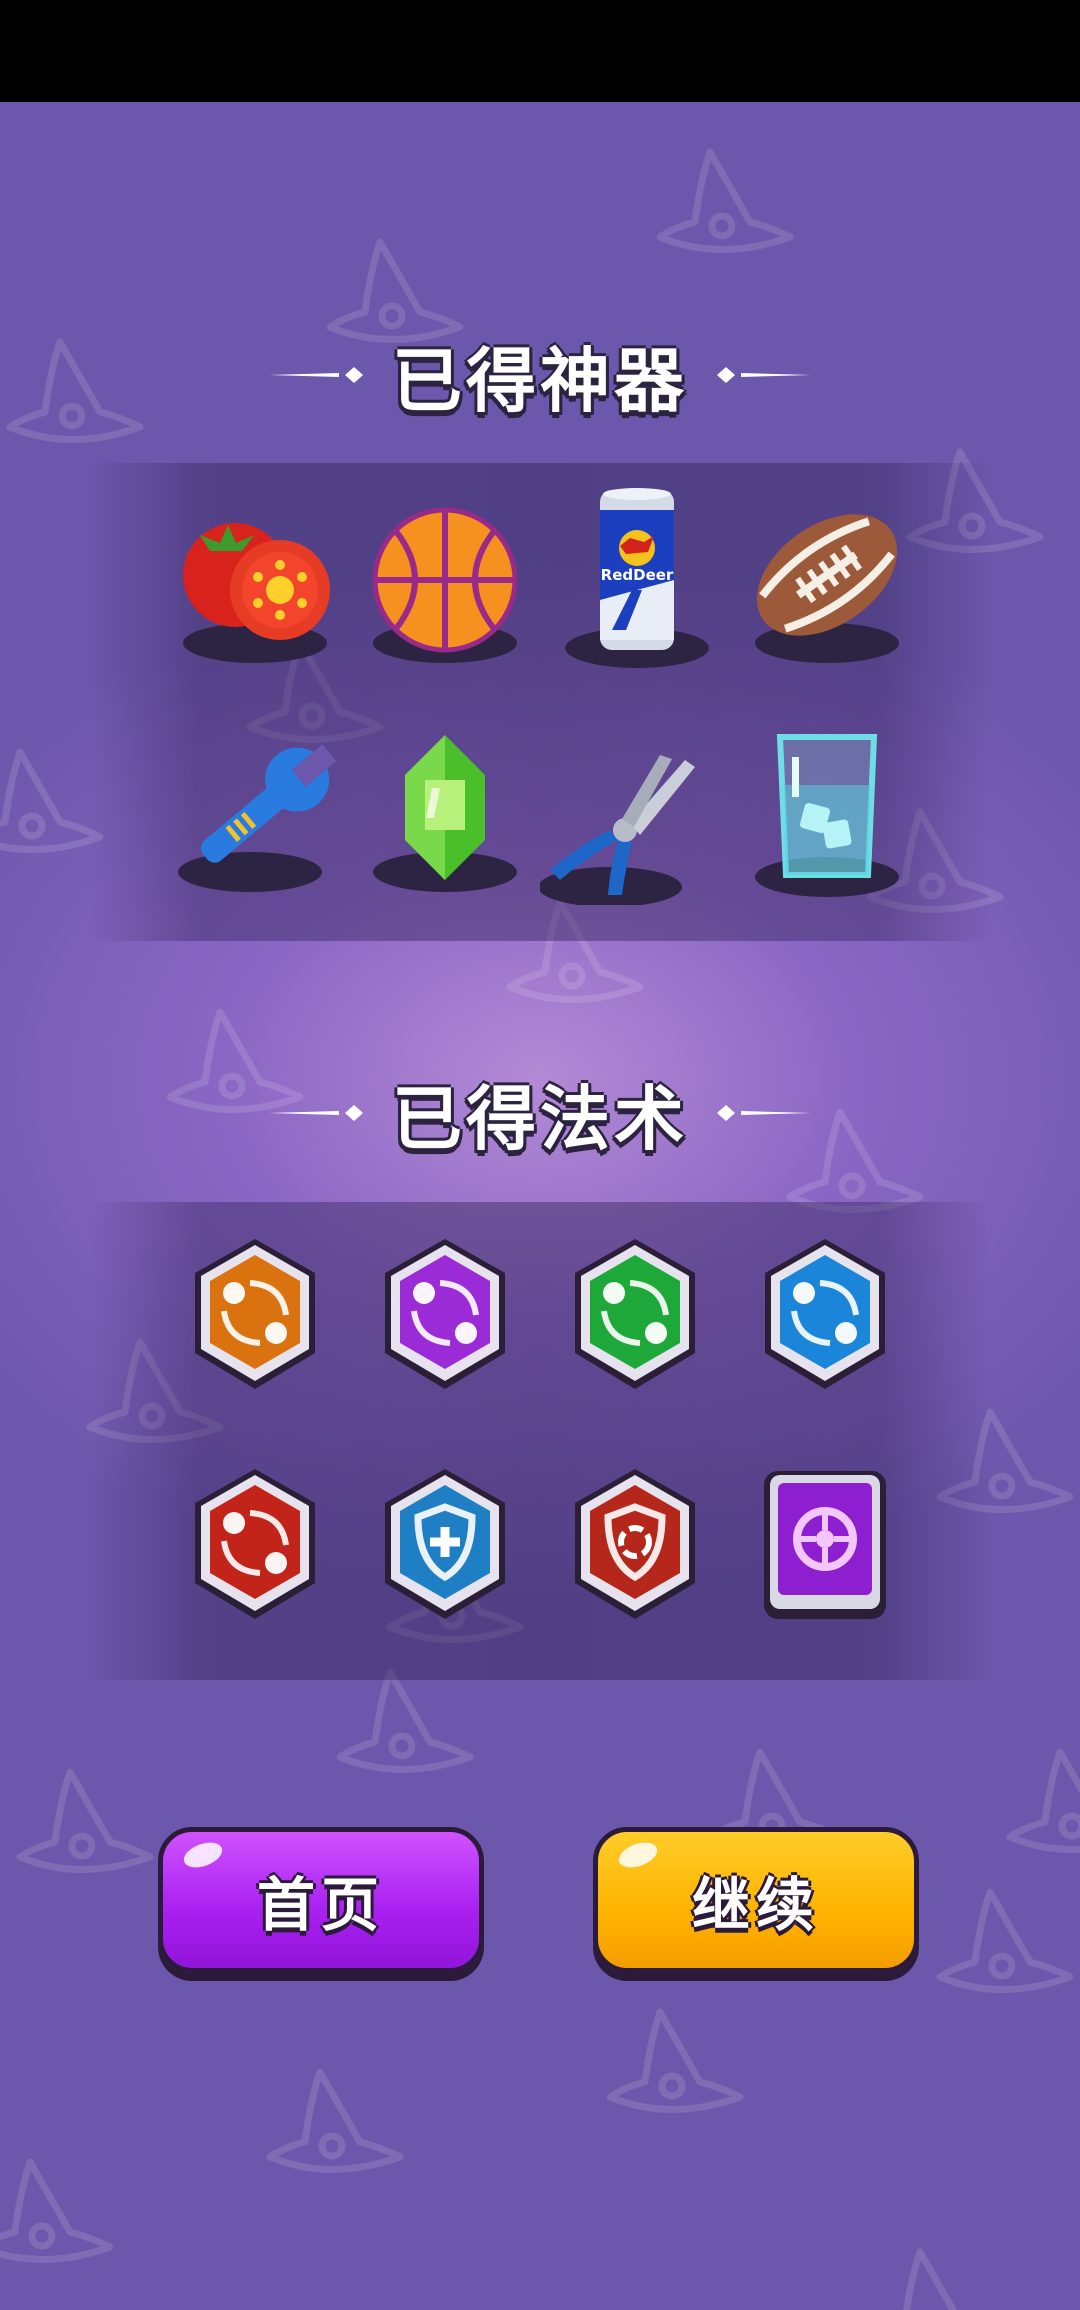 The height and width of the screenshot is (2310, 1080). I want to click on home-button: 首页, so click(321, 1900).